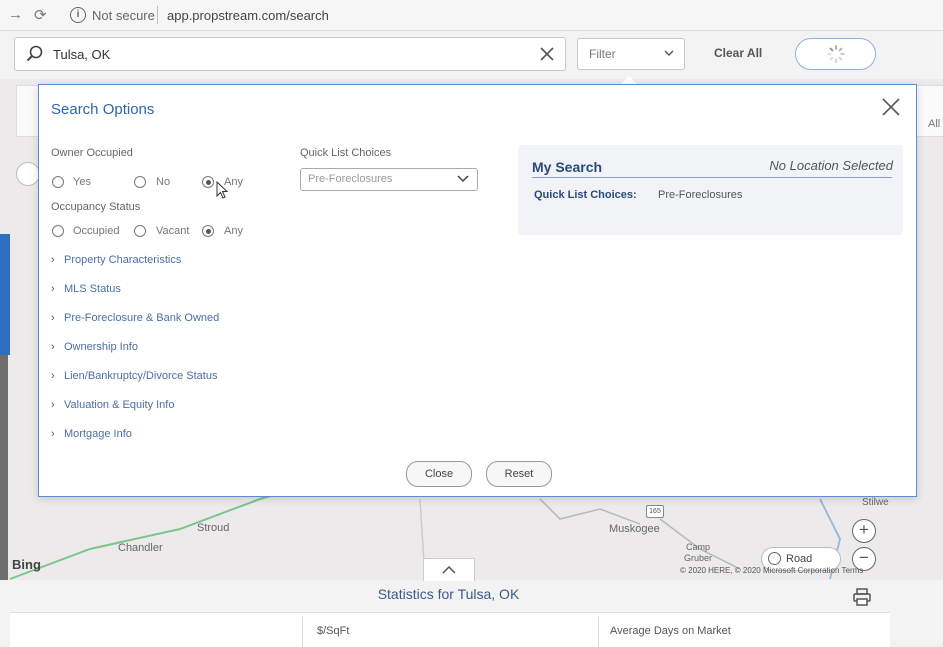  What do you see at coordinates (891, 107) in the screenshot?
I see `close-icon` at bounding box center [891, 107].